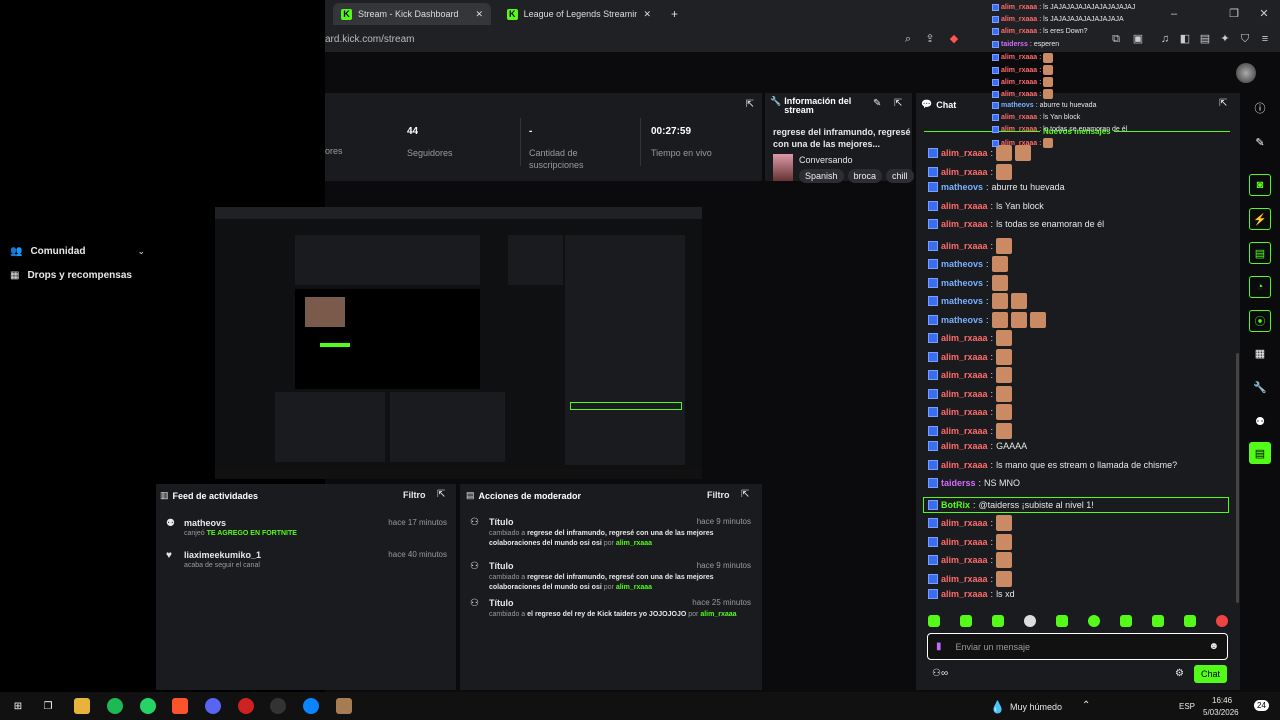 This screenshot has width=1280, height=720. What do you see at coordinates (1260, 321) in the screenshot?
I see `broadcast-icon: ⦿` at bounding box center [1260, 321].